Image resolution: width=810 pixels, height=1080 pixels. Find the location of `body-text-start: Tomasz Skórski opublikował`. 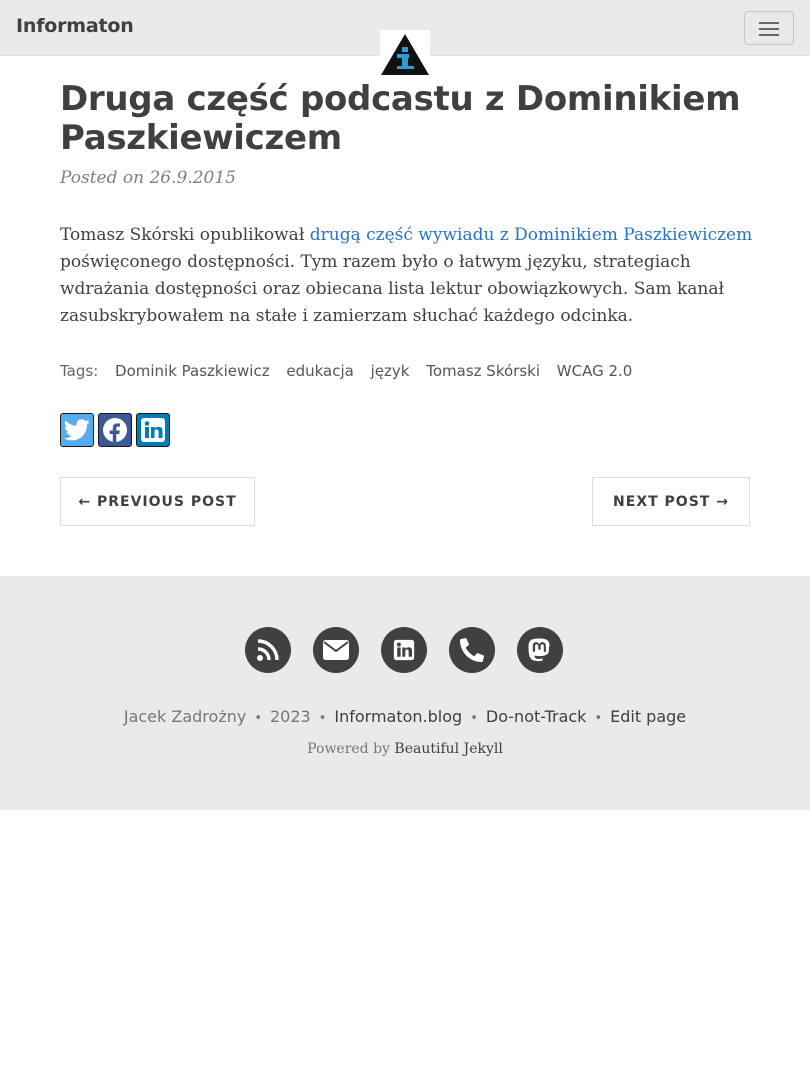

body-text-start: Tomasz Skórski opublikował is located at coordinates (185, 235).